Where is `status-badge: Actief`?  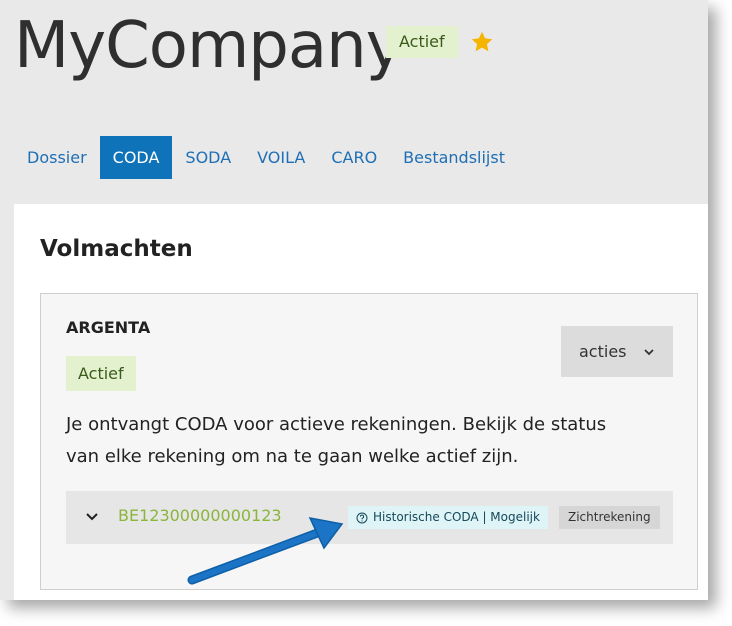 status-badge: Actief is located at coordinates (422, 42).